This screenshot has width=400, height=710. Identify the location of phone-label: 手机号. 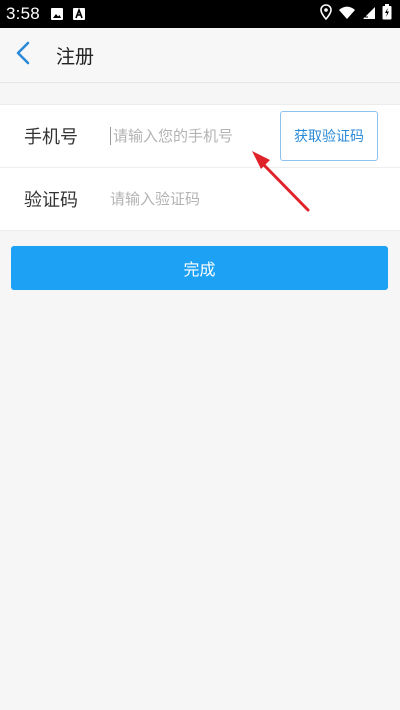
(51, 137).